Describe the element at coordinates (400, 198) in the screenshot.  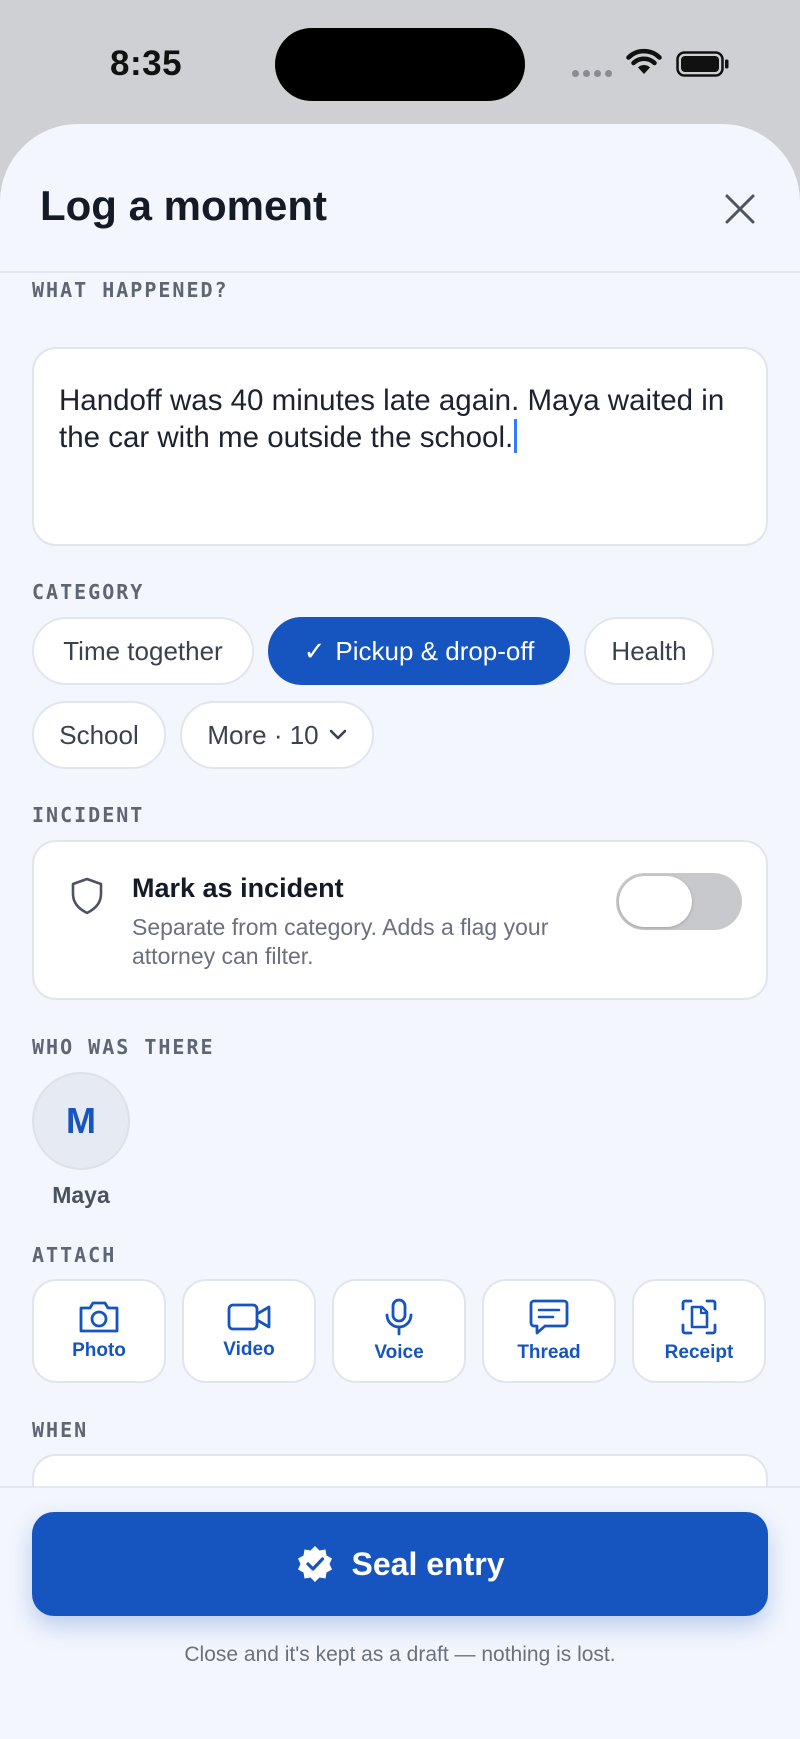
I see `sheet-header: Log a moment` at that location.